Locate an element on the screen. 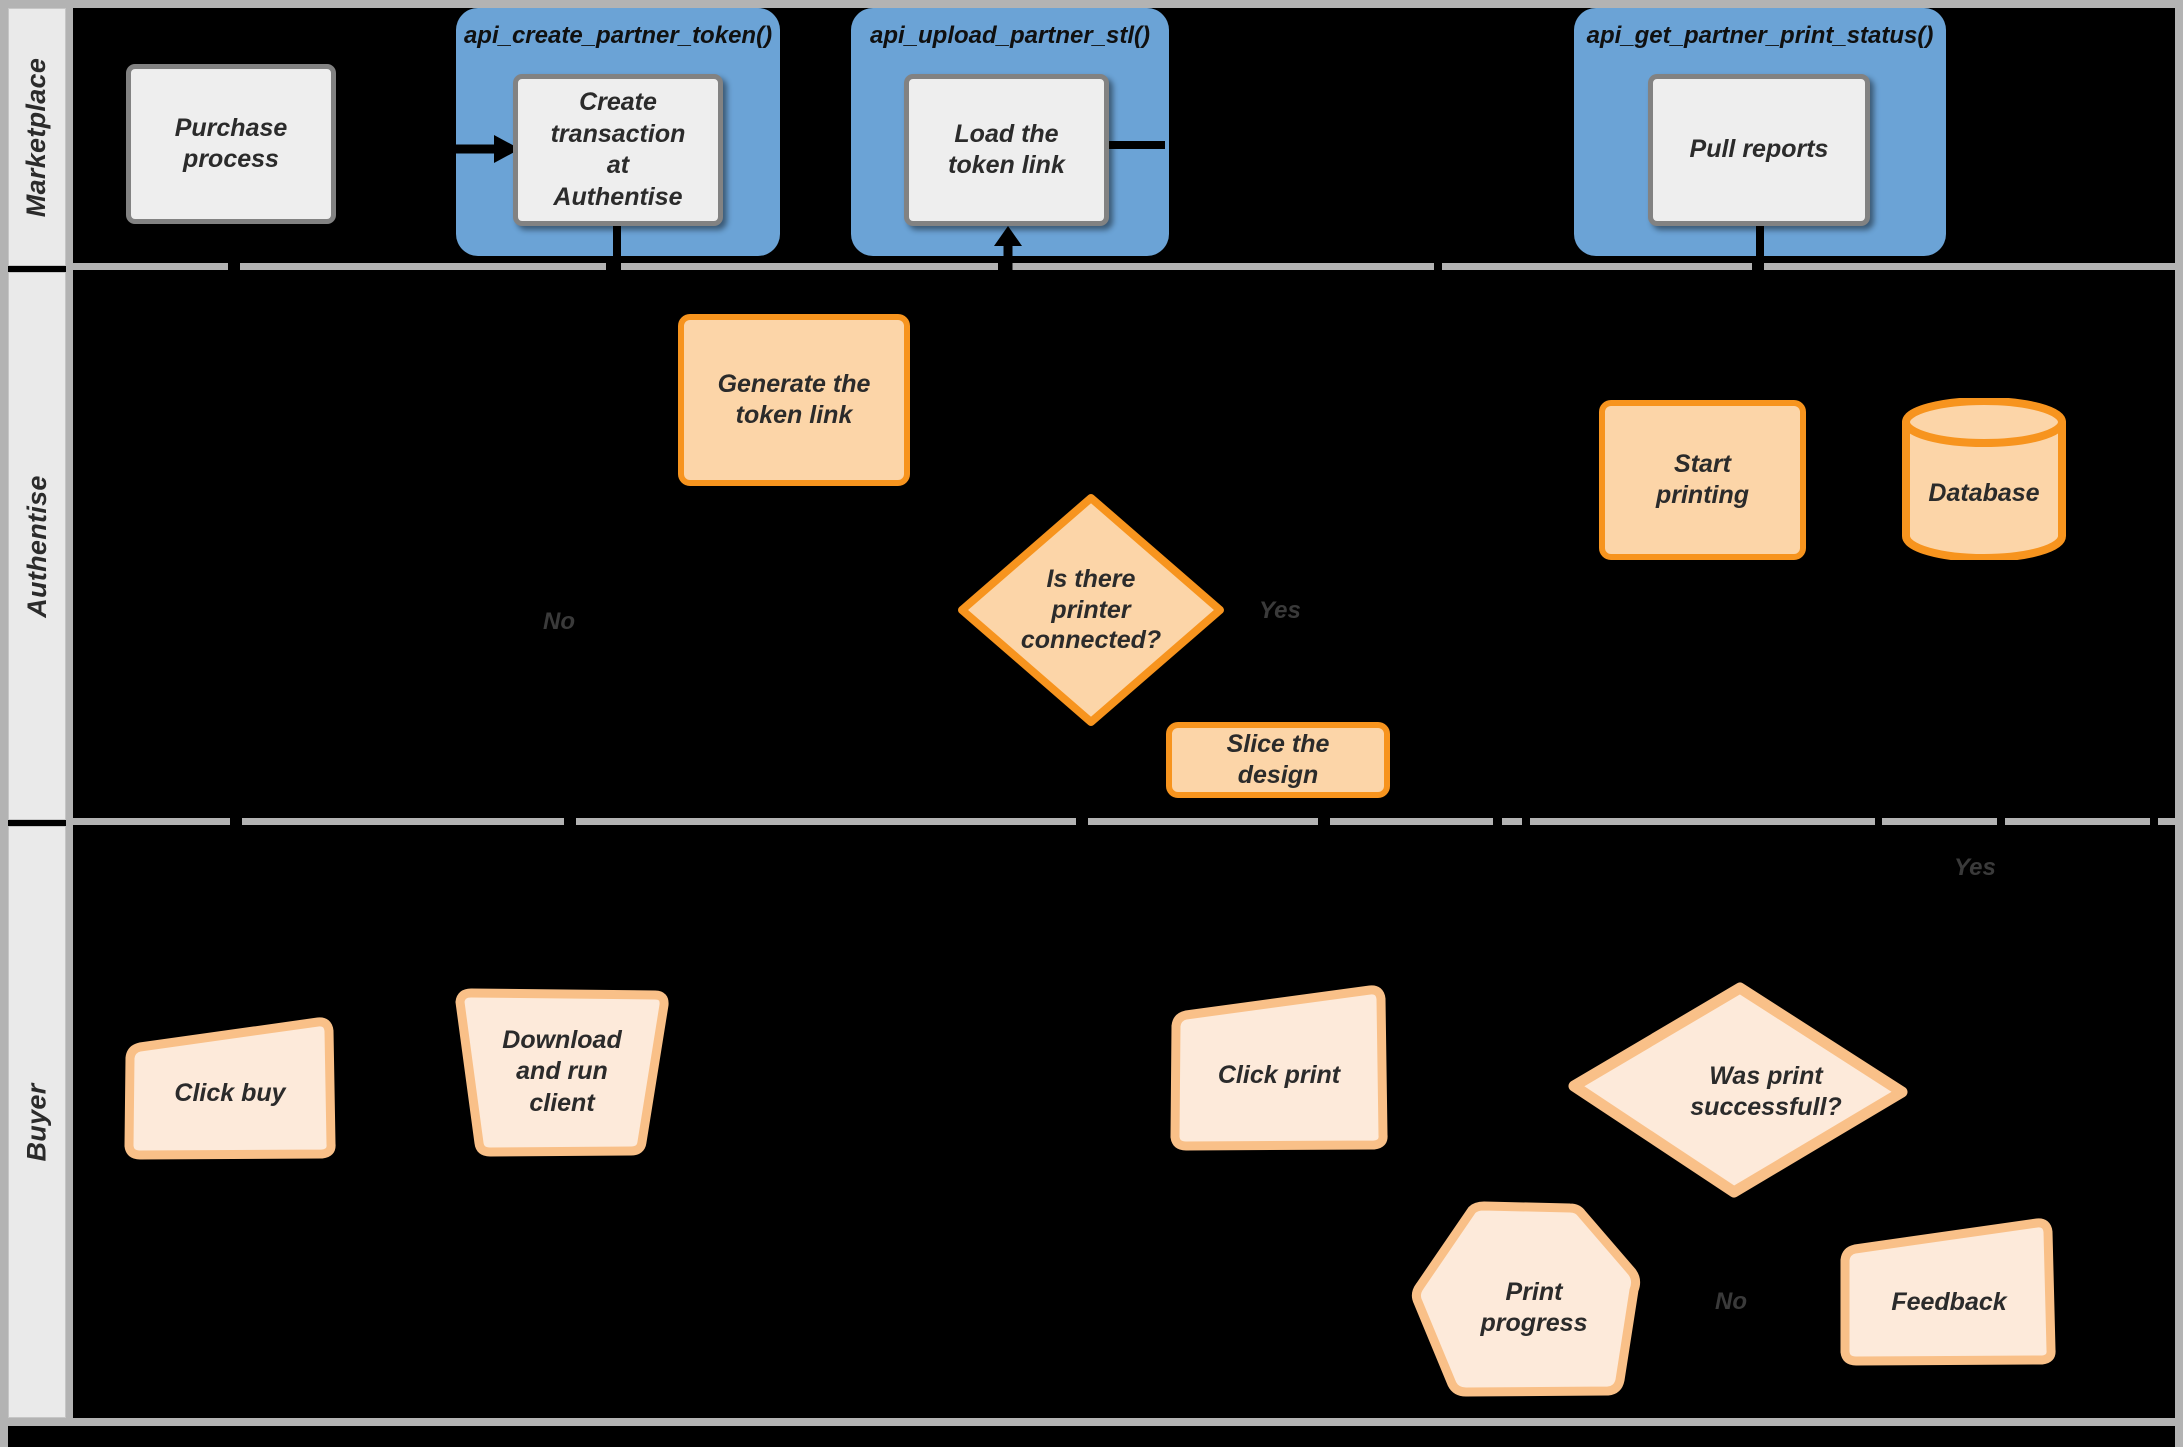  connector-purchase-process-down is located at coordinates (232, 263).